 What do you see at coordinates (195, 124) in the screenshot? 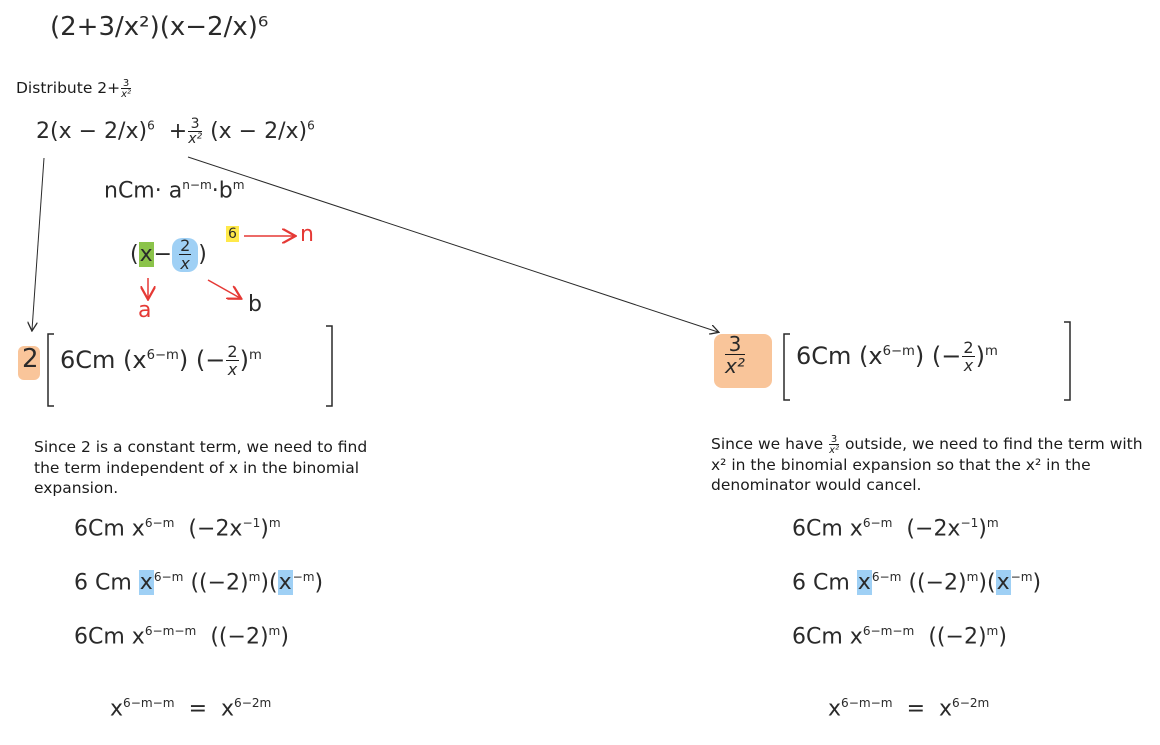
I see `step1-frac-num: 3` at bounding box center [195, 124].